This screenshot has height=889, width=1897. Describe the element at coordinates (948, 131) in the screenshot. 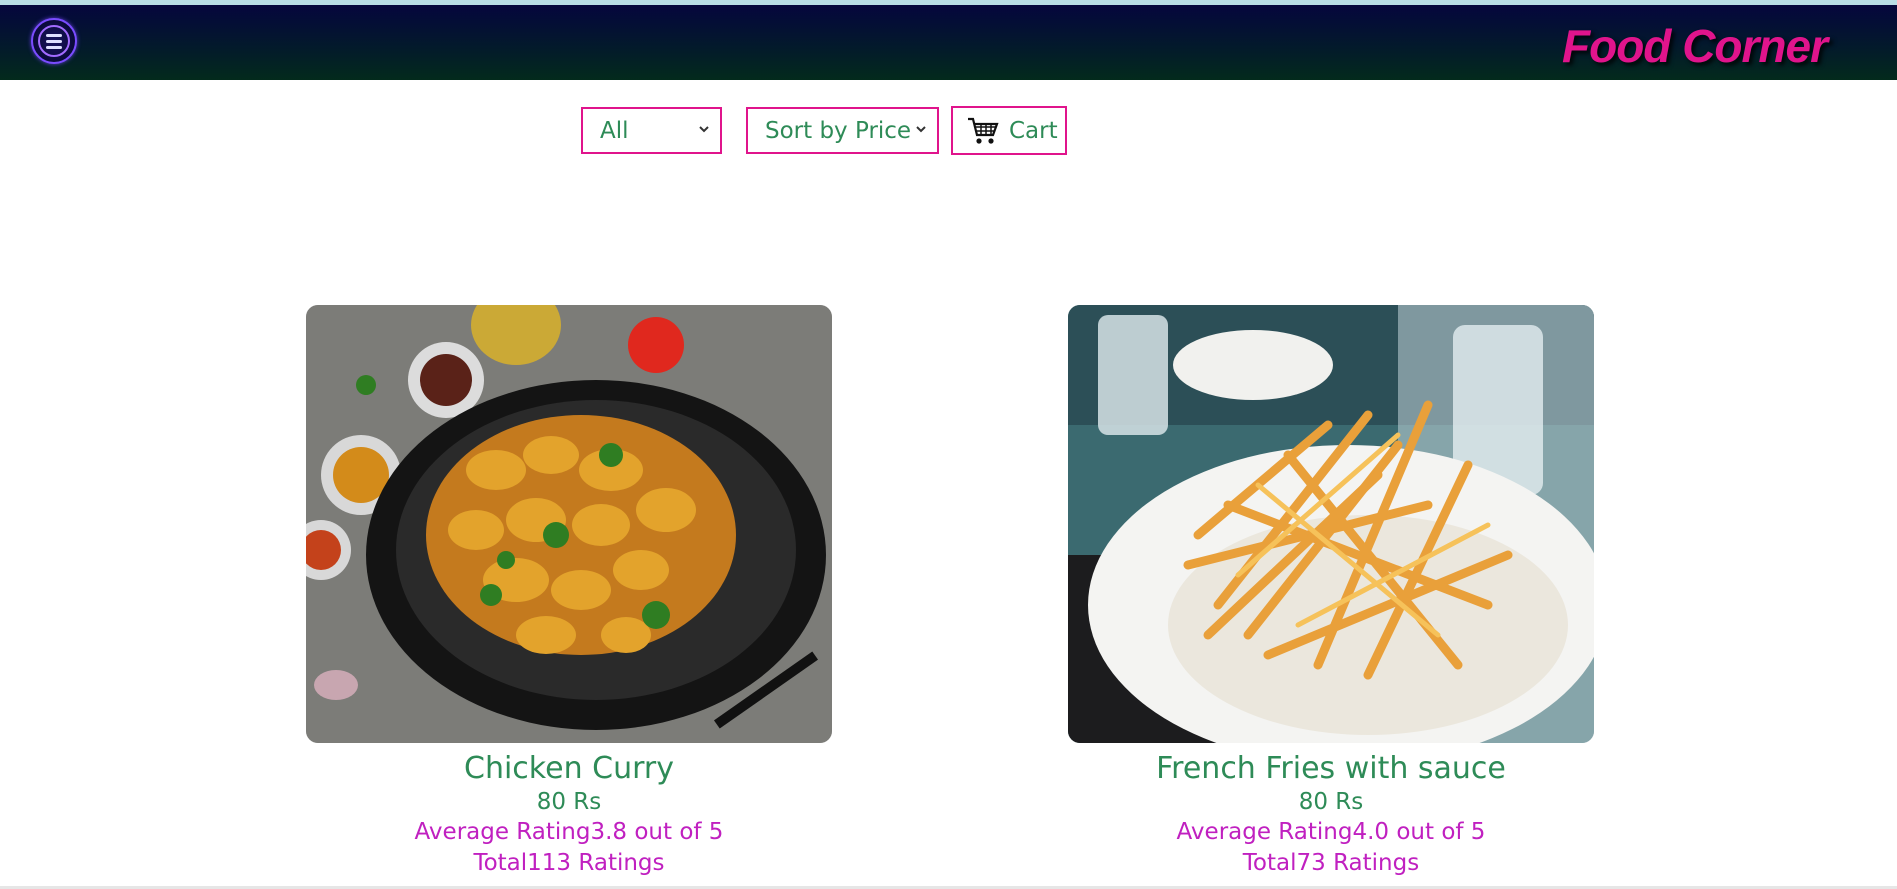

I see `filter-controls: All Sort by Price Cart` at that location.